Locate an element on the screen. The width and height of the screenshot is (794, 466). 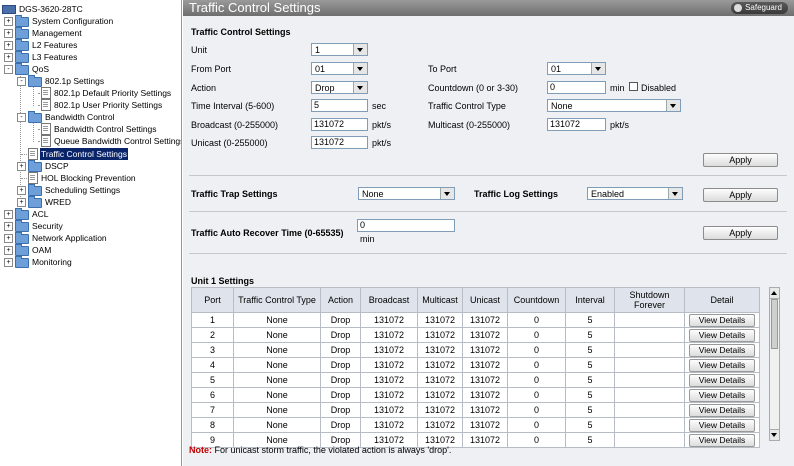
scroll-up-icon is located at coordinates (774, 293).